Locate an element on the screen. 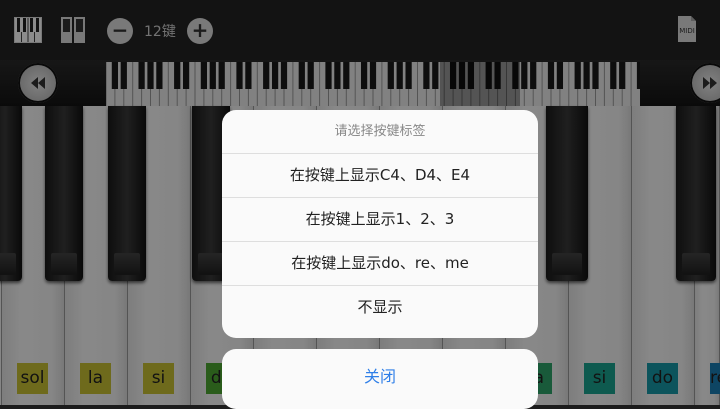 This screenshot has width=720, height=409. close-label: 关闭 is located at coordinates (379, 376).